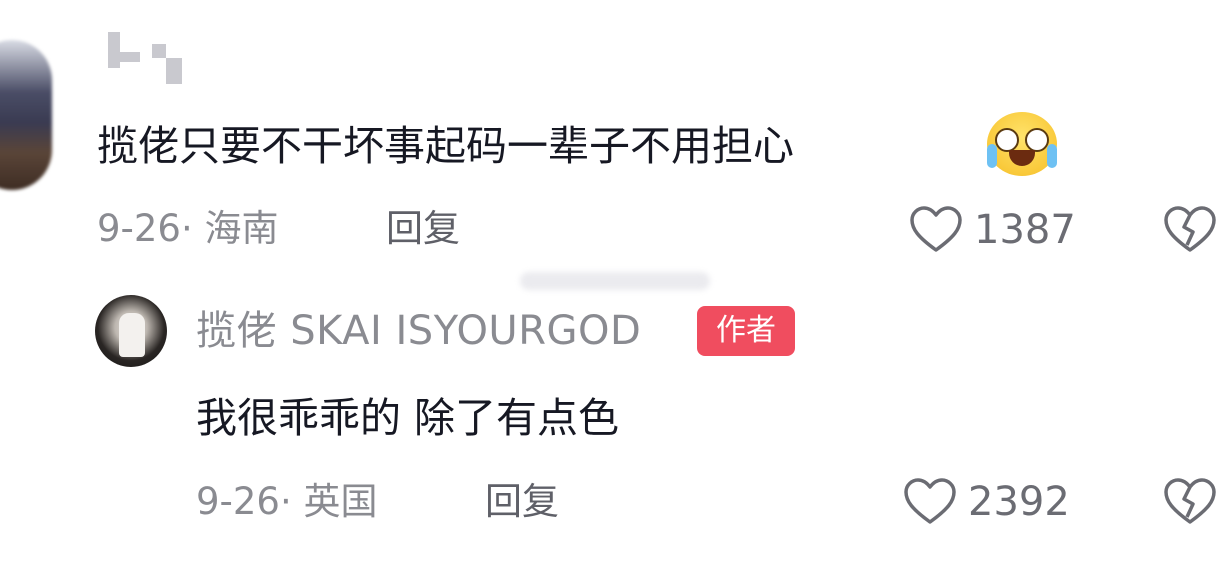 This screenshot has width=1224, height=565. What do you see at coordinates (408, 418) in the screenshot?
I see `reply-text: 我很乖乖的 除了有点色` at bounding box center [408, 418].